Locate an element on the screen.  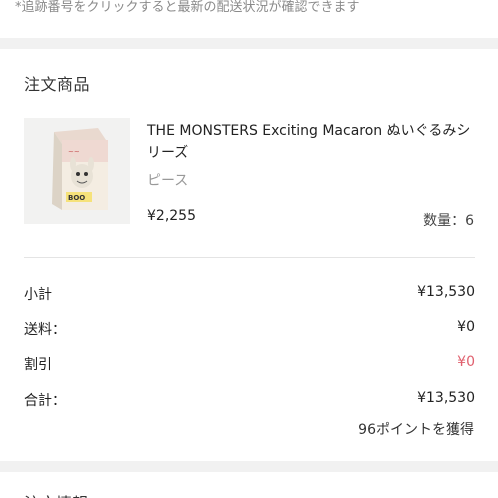
shipping-label: 送料： is located at coordinates (45, 330).